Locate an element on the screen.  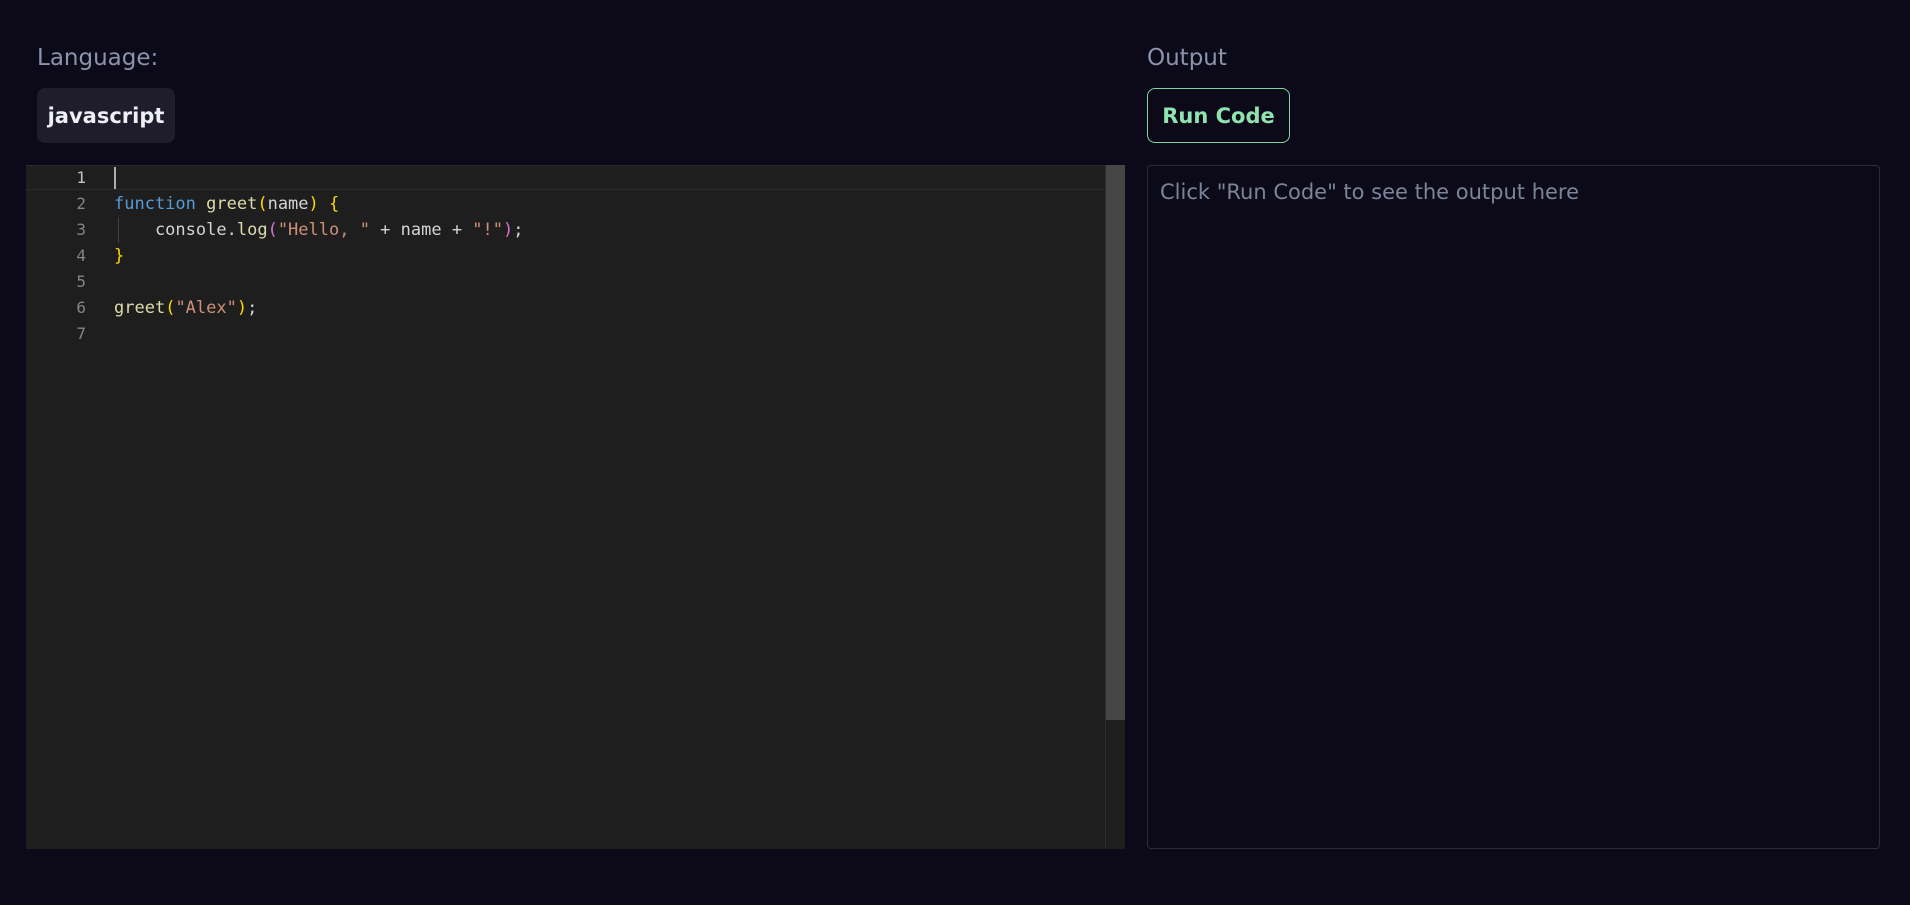
line-number: 2 is located at coordinates (81, 203).